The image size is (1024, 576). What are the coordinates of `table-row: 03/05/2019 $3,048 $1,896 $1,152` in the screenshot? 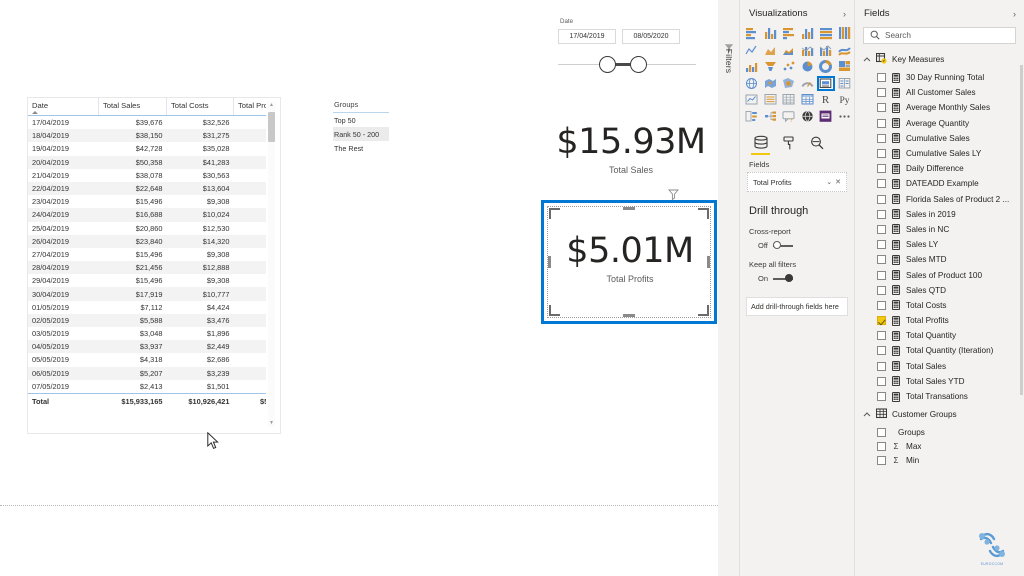 It's located at (147, 333).